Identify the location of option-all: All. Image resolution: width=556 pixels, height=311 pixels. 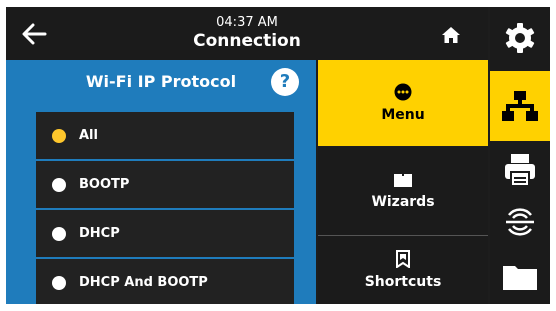
(165, 135).